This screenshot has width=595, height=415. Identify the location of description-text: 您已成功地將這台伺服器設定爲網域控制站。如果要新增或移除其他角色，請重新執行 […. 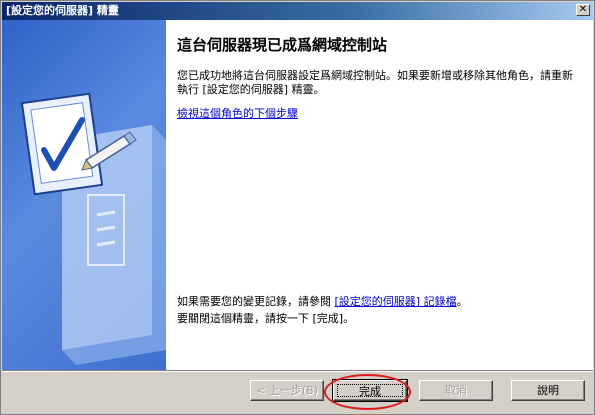
(375, 82).